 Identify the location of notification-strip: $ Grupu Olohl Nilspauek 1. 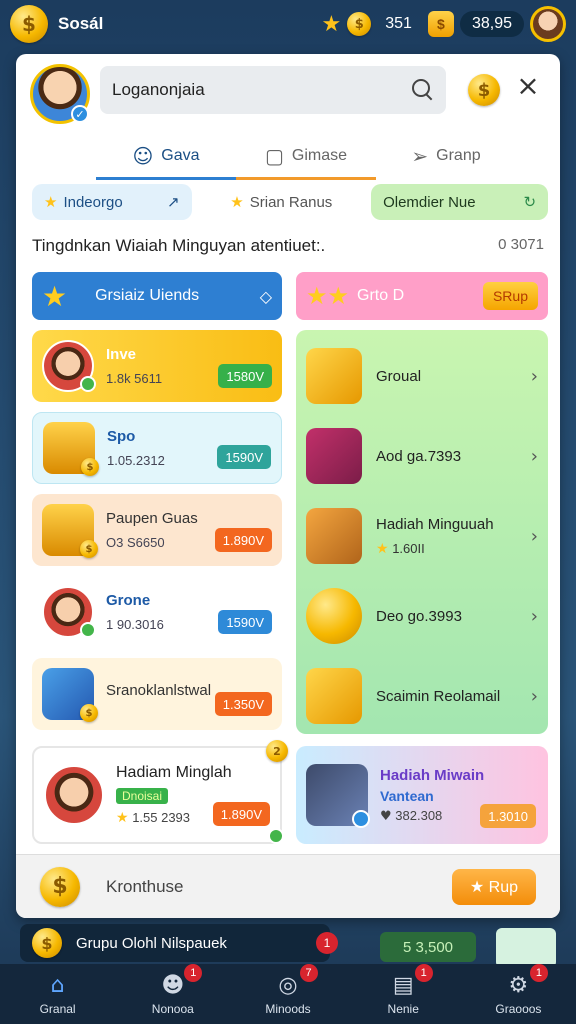
(179, 943).